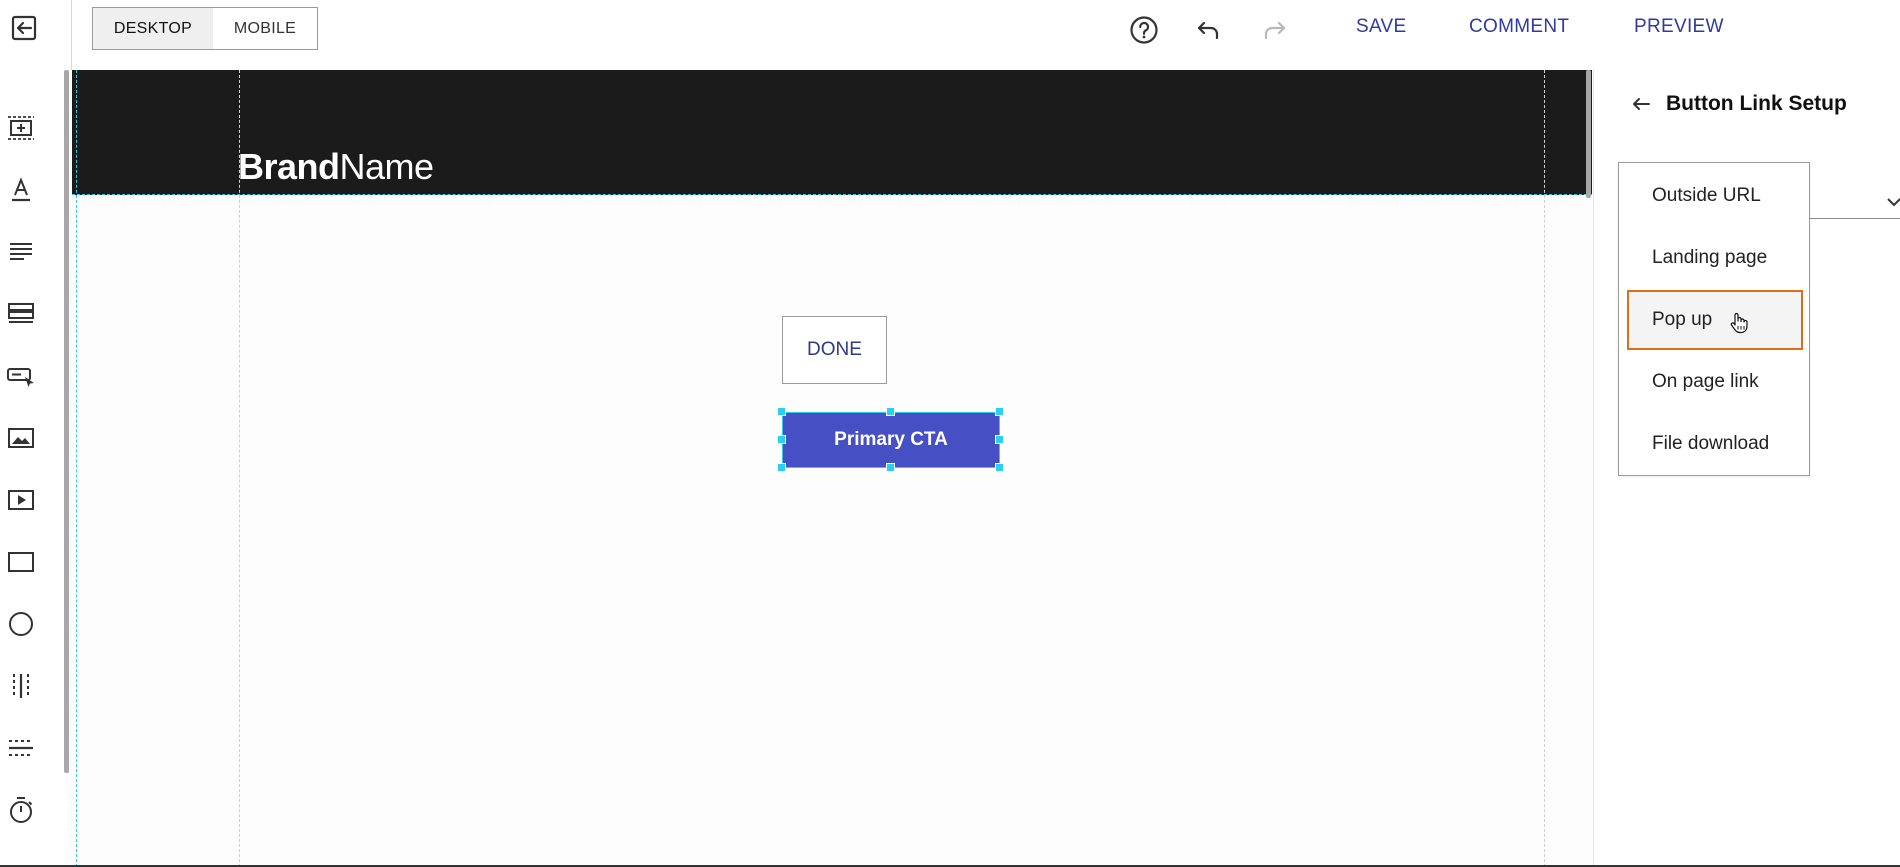 The height and width of the screenshot is (867, 1900). Describe the element at coordinates (76, 468) in the screenshot. I see `canvas-edge-guide` at that location.